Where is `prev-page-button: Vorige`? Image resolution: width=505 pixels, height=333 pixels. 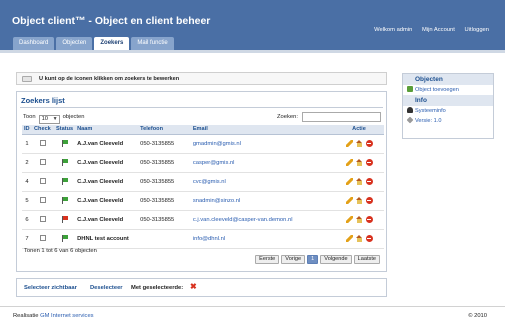 prev-page-button: Vorige is located at coordinates (293, 259).